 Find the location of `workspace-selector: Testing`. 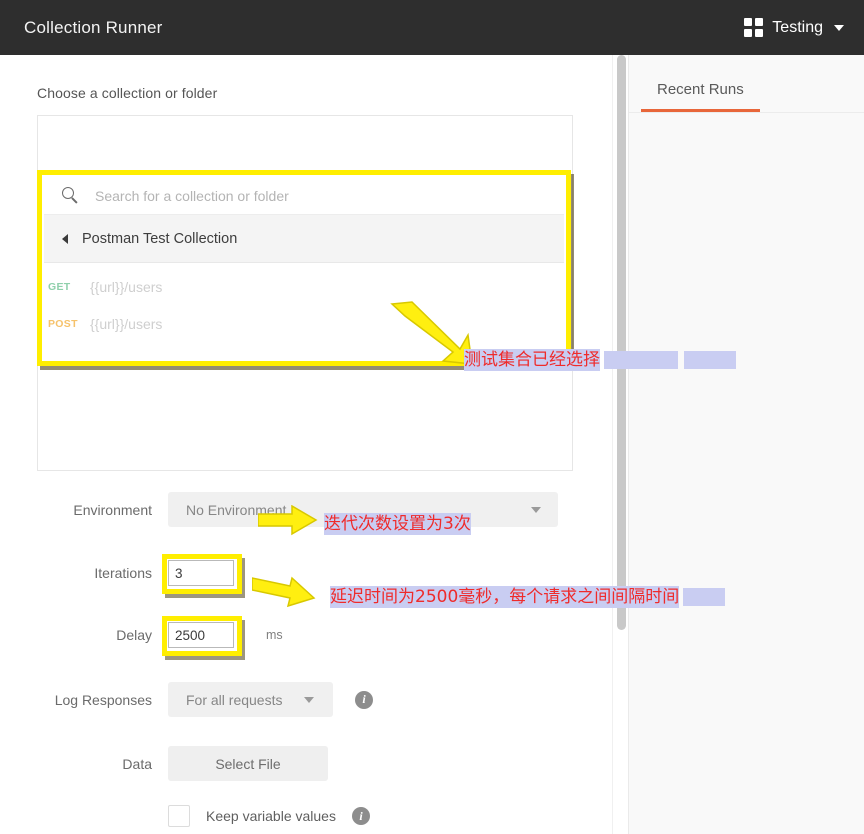

workspace-selector: Testing is located at coordinates (794, 27).